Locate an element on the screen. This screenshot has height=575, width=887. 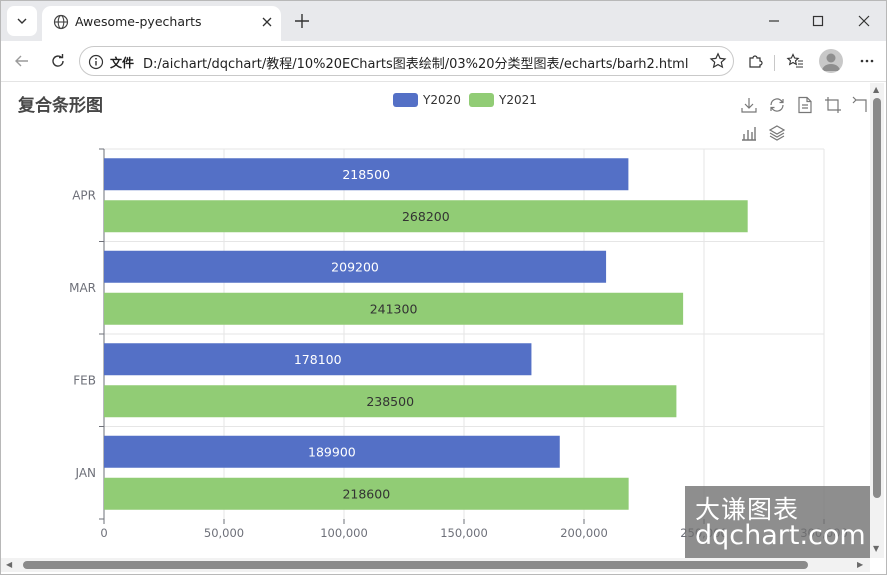
user-icon is located at coordinates (831, 62).